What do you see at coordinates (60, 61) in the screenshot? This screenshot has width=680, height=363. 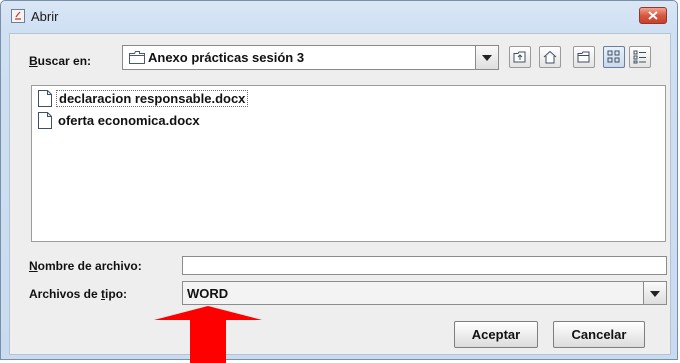 I see `look-in-label: Buscar en:` at bounding box center [60, 61].